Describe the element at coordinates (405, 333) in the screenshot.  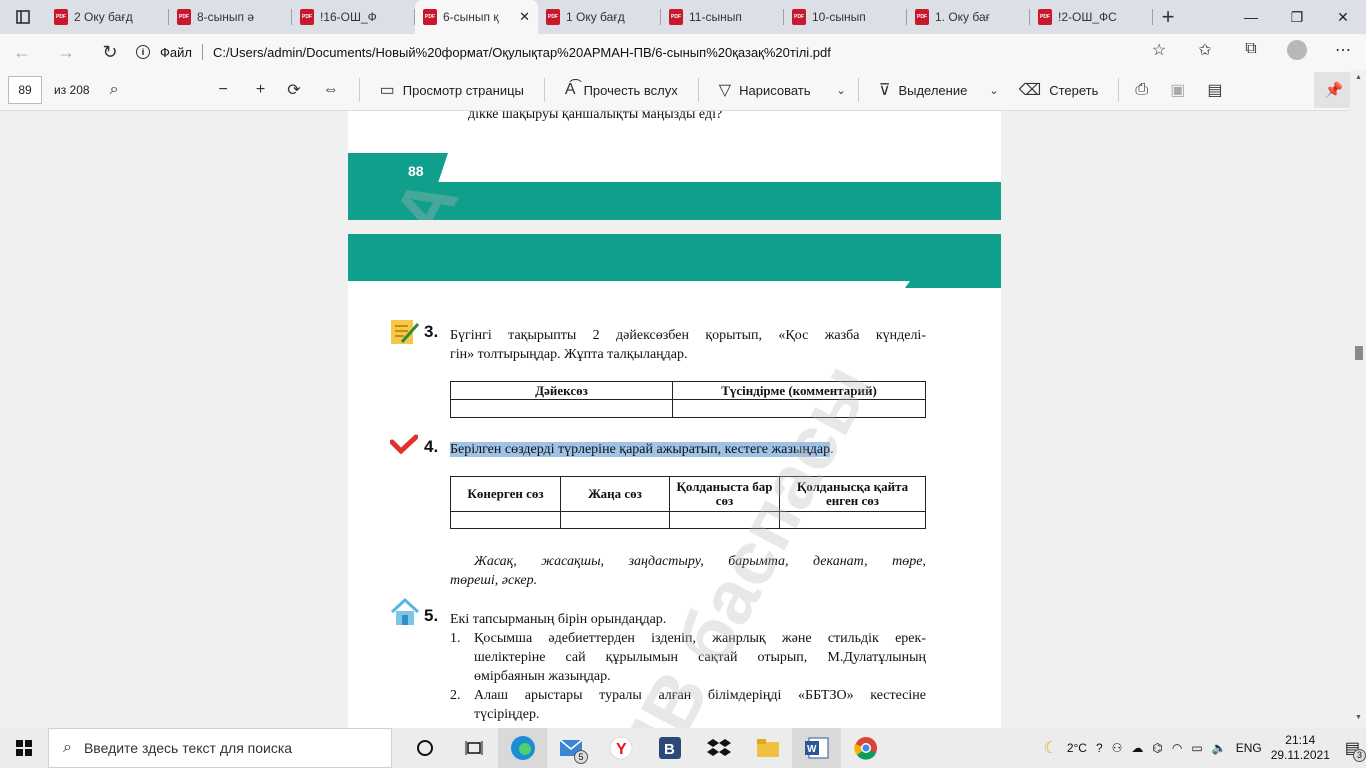
I see `notes-icon` at that location.